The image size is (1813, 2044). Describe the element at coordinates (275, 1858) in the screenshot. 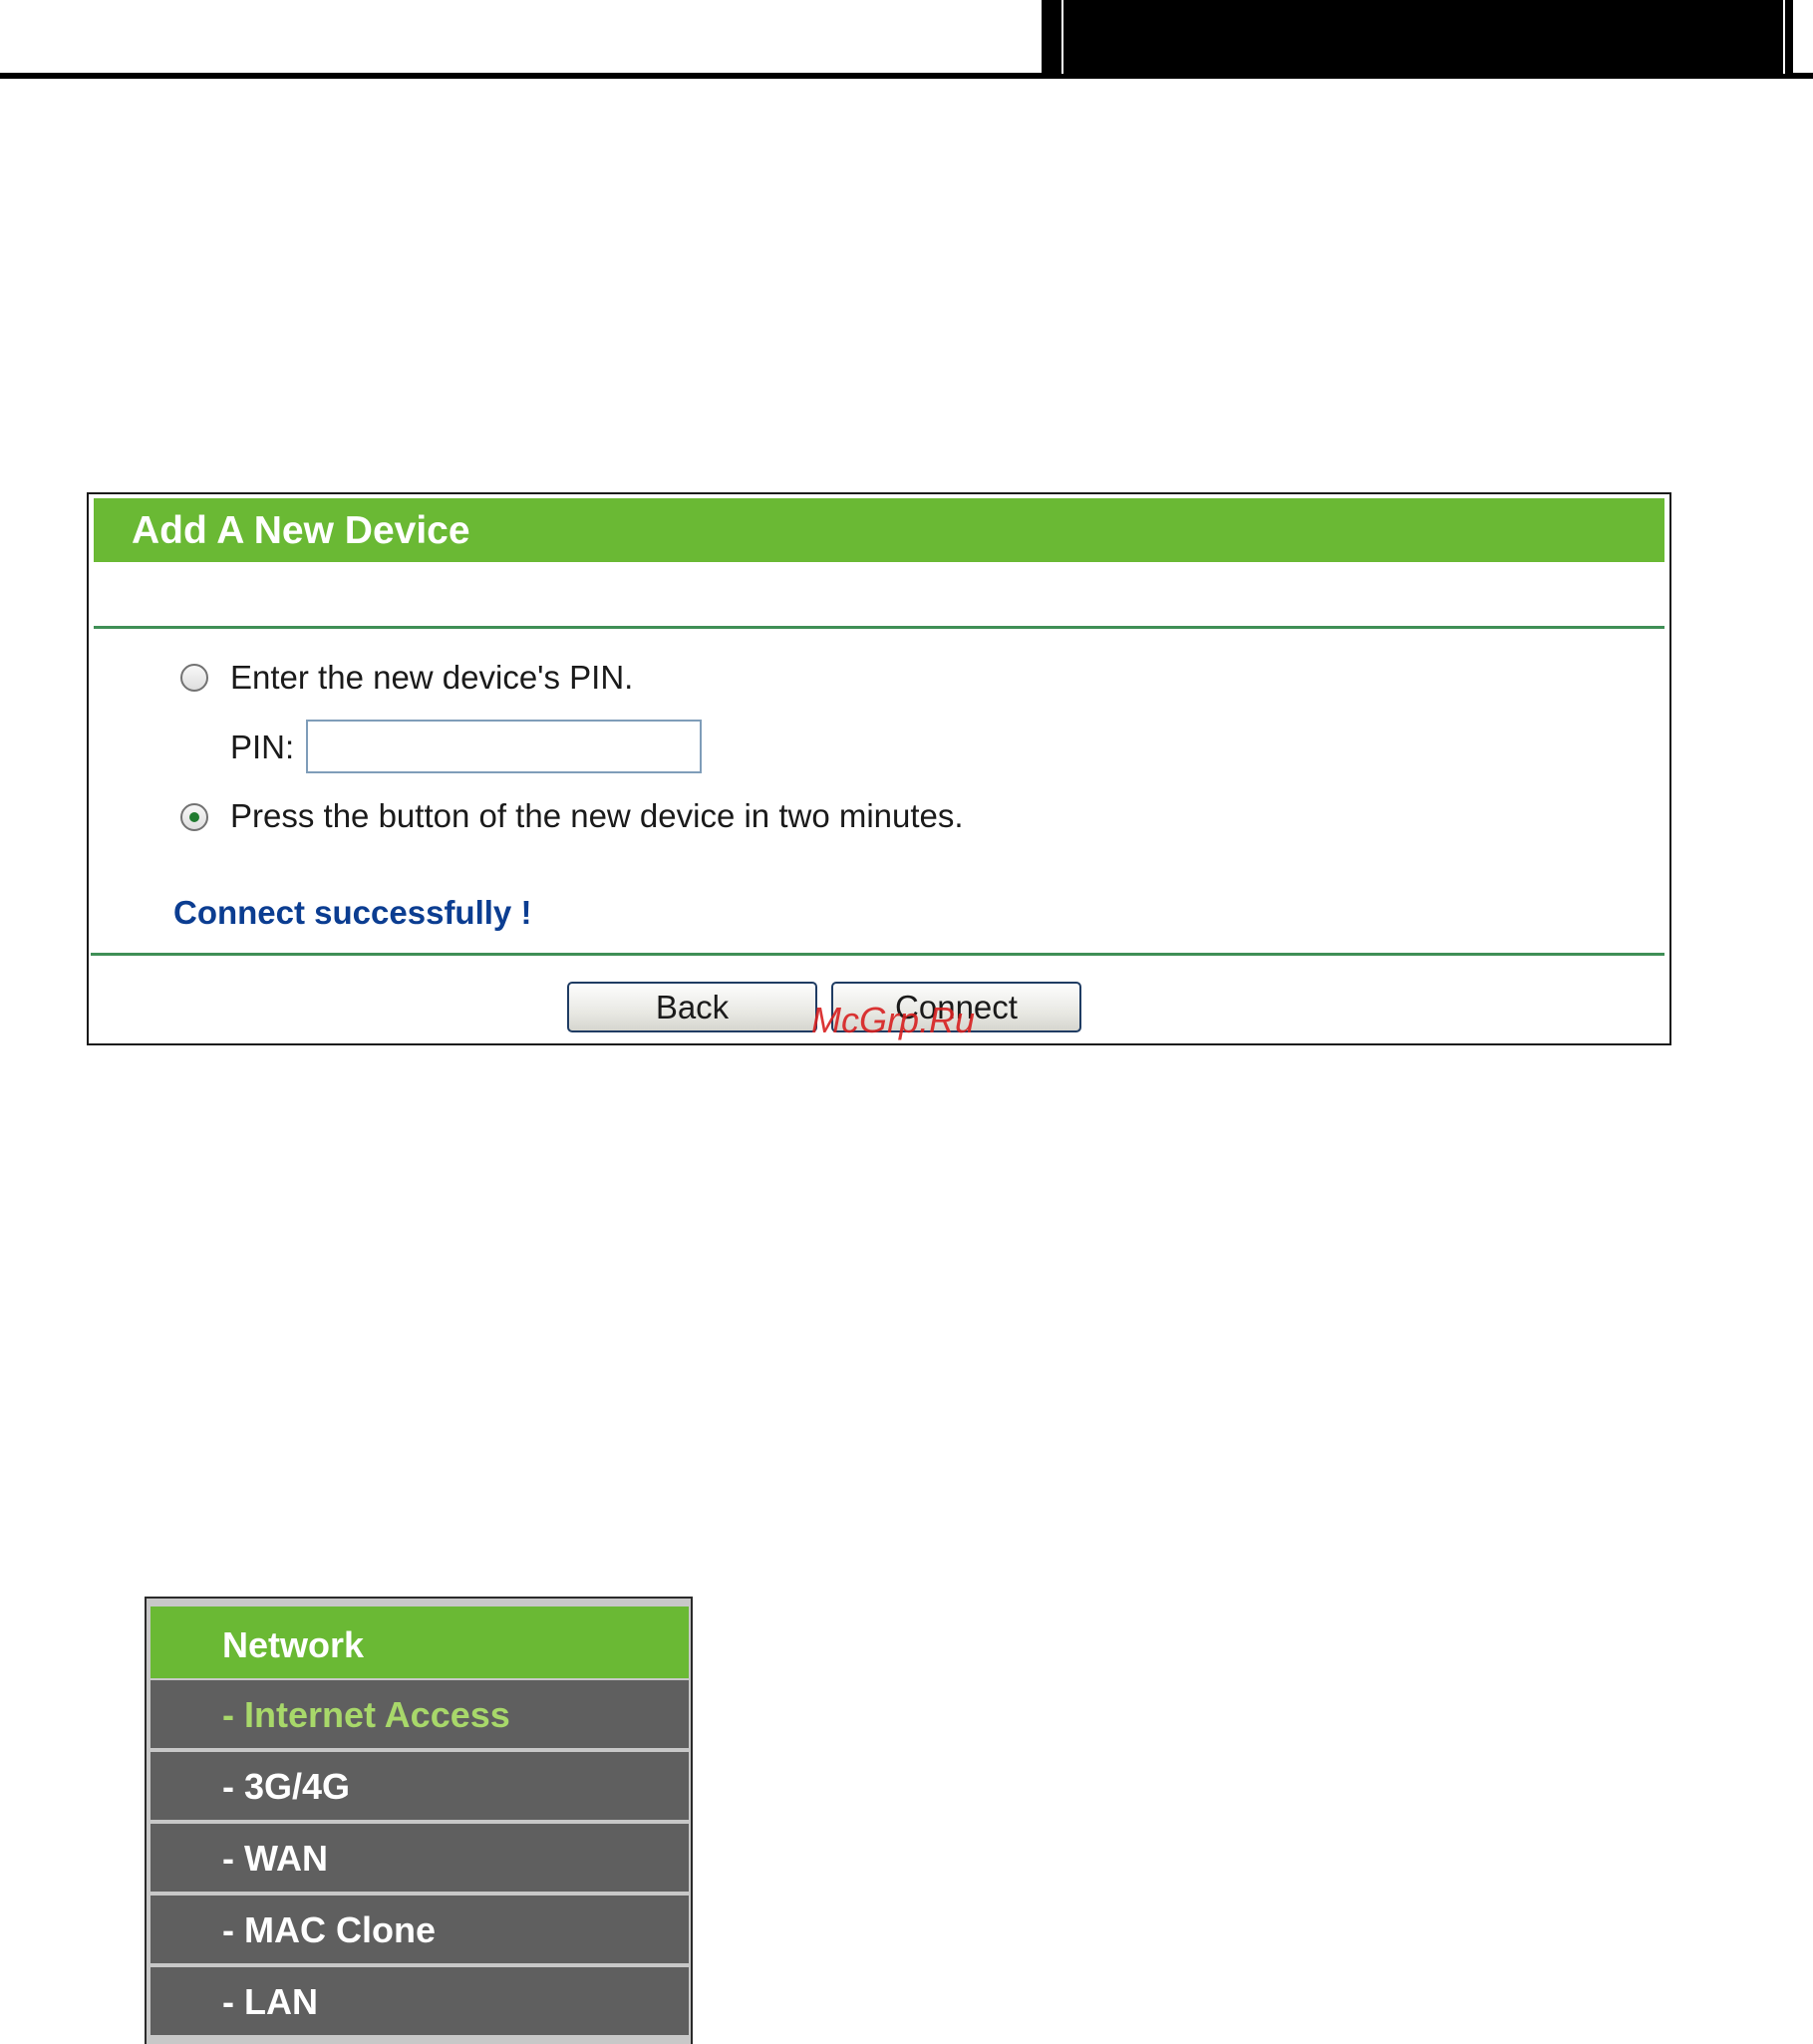

I see `menu-item-label: - WAN` at that location.